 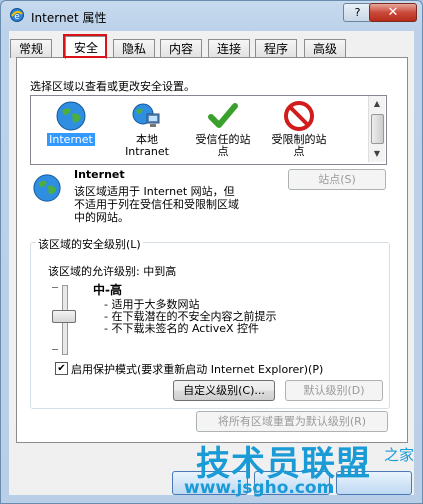 What do you see at coordinates (399, 455) in the screenshot?
I see `watermark-corner: 之家` at bounding box center [399, 455].